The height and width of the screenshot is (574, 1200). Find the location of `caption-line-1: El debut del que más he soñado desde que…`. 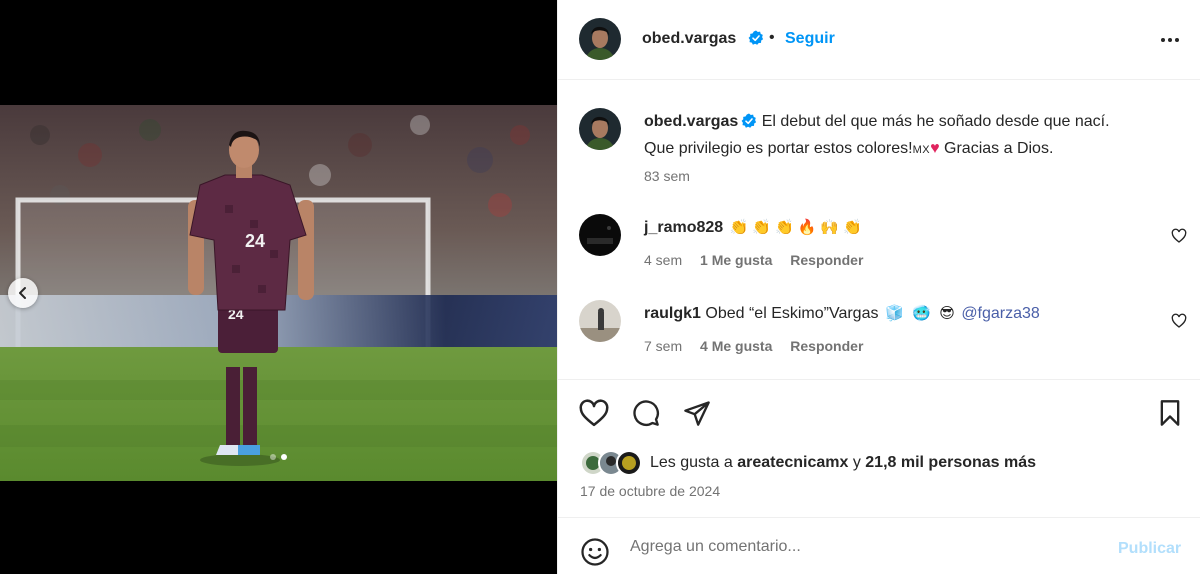

caption-line-1: El debut del que más he soñado desde que… is located at coordinates (935, 121).